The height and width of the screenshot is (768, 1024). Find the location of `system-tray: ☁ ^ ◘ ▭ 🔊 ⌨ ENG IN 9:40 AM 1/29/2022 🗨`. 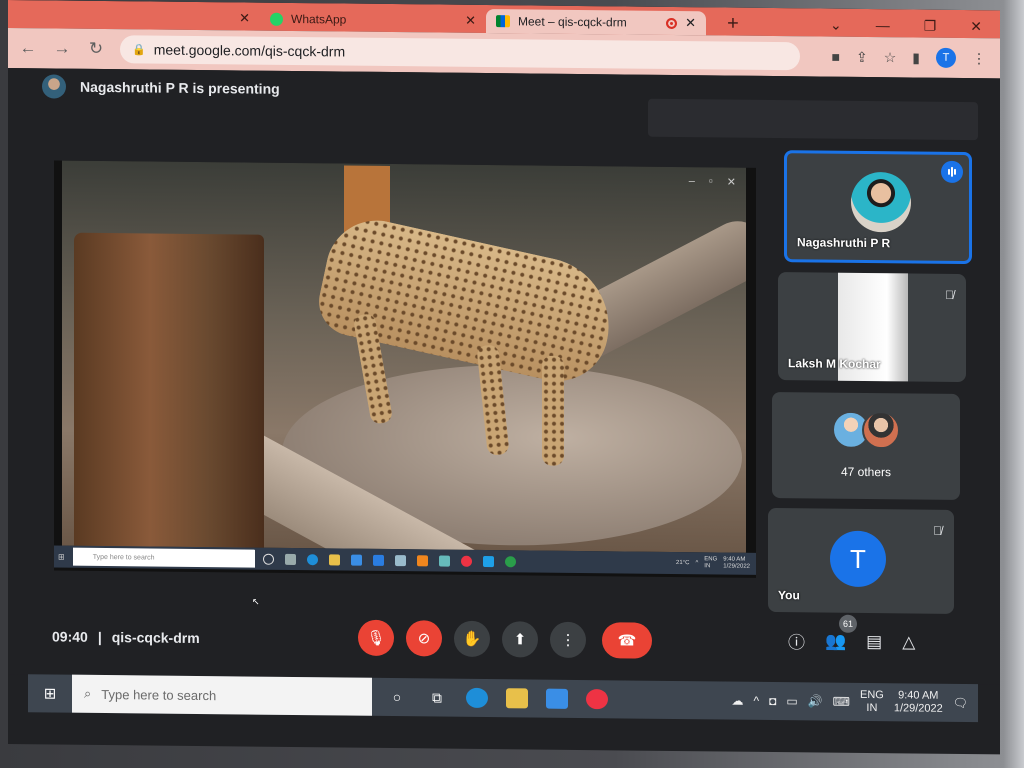

system-tray: ☁ ^ ◘ ▭ 🔊 ⌨ ENG IN 9:40 AM 1/29/2022 🗨 is located at coordinates (854, 702).